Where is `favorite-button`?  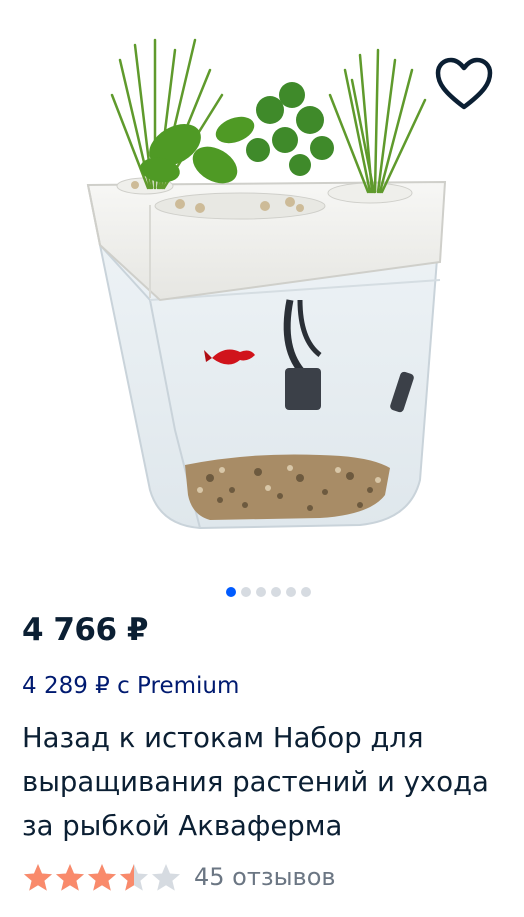 favorite-button is located at coordinates (464, 84).